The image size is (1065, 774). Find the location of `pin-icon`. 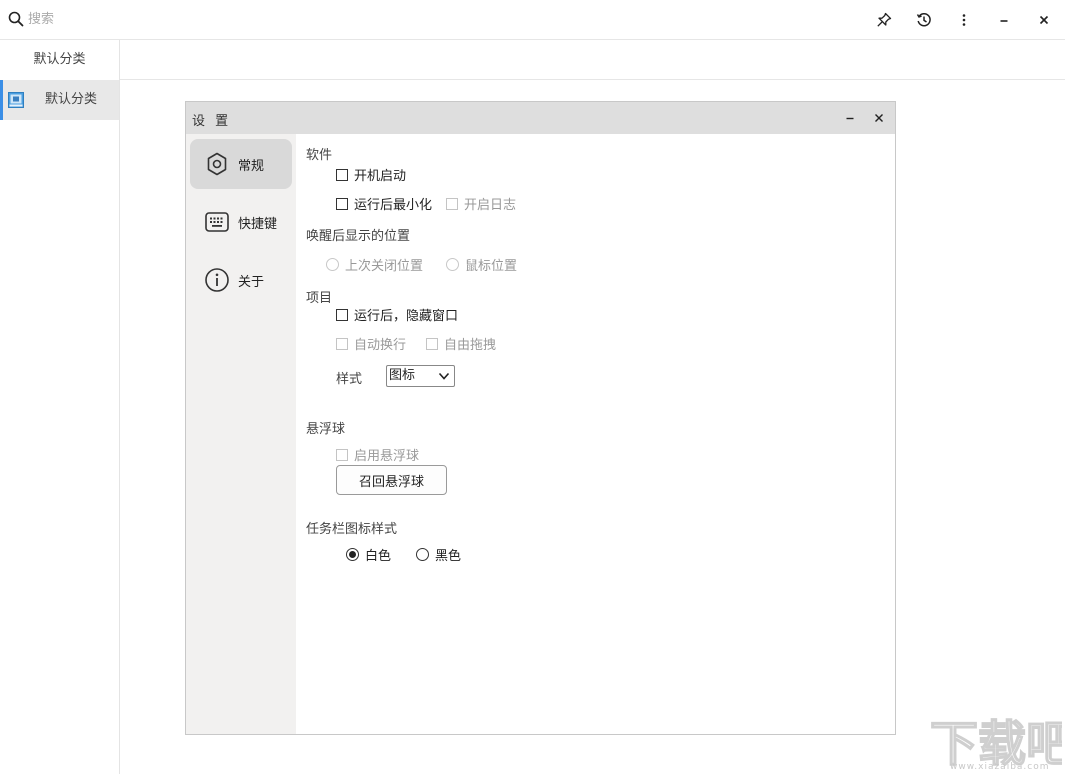

pin-icon is located at coordinates (884, 19).